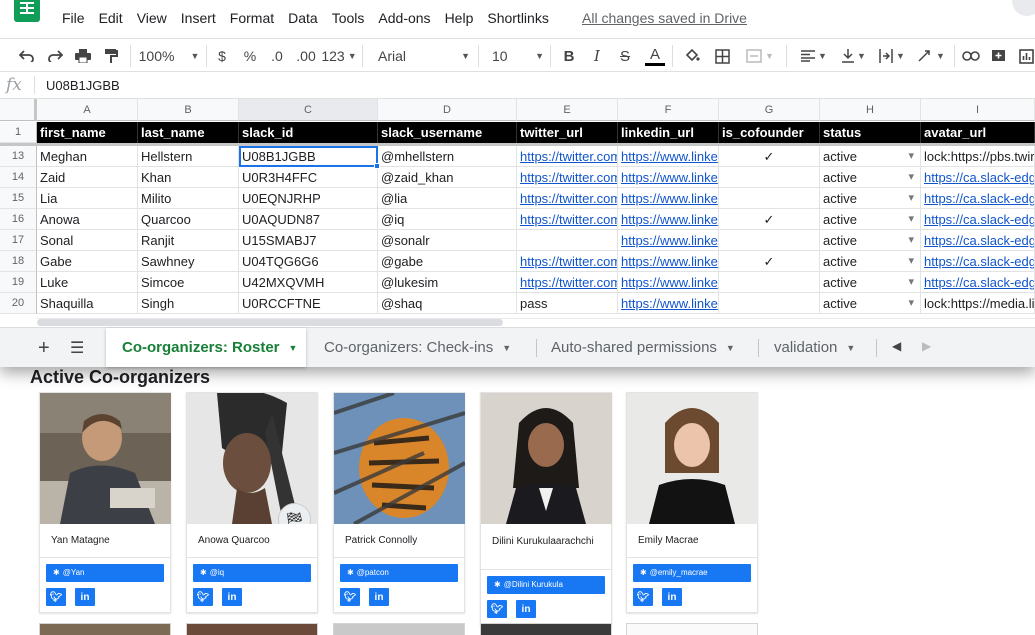  Describe the element at coordinates (978, 132) in the screenshot. I see `header-cell-avatar-url: avatar_url` at that location.